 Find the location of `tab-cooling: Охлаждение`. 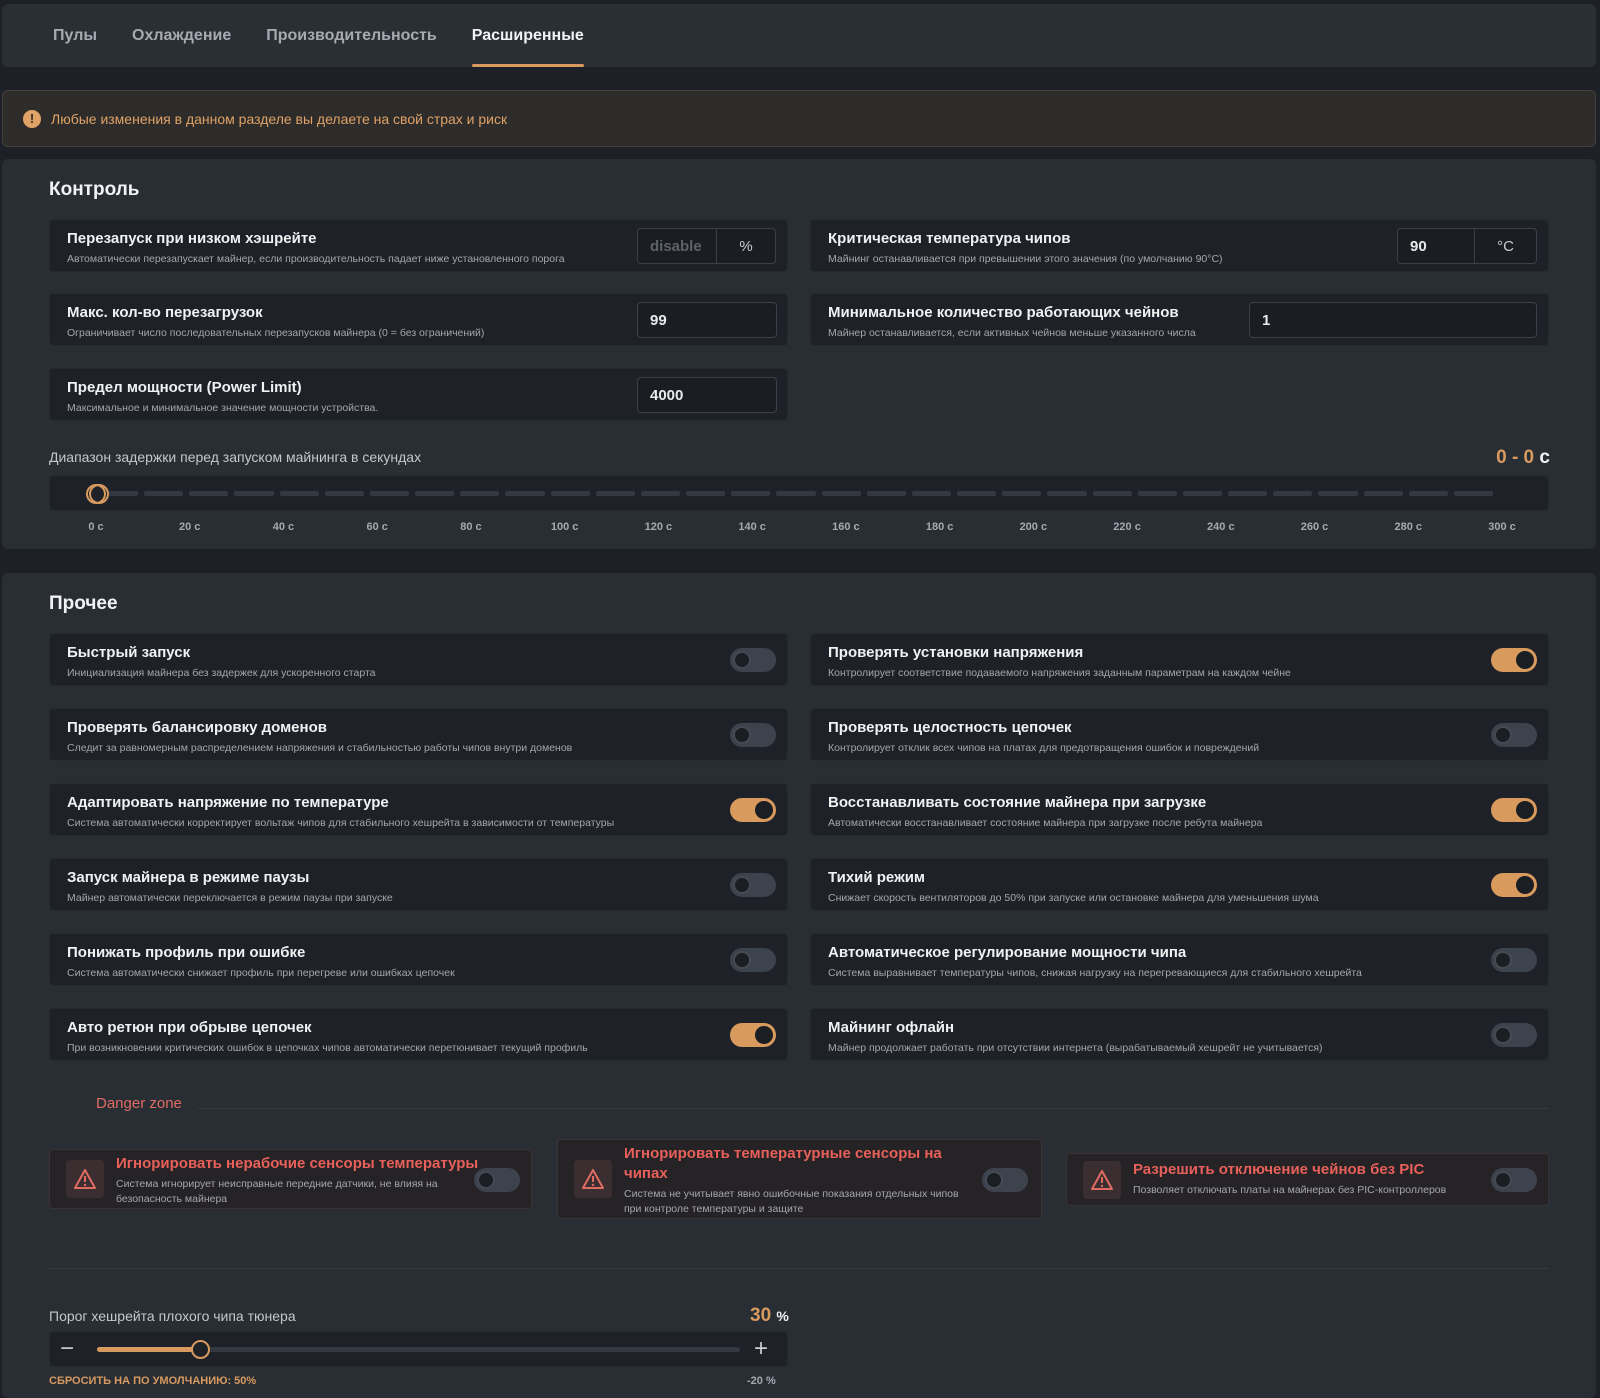

tab-cooling: Охлаждение is located at coordinates (181, 35).